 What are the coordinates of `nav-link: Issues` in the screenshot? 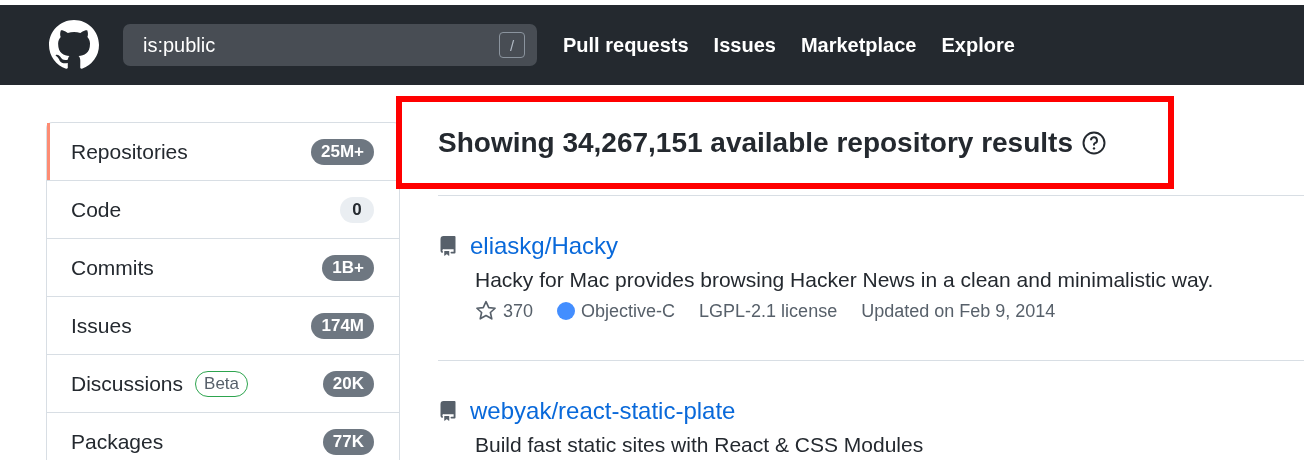 It's located at (744, 45).